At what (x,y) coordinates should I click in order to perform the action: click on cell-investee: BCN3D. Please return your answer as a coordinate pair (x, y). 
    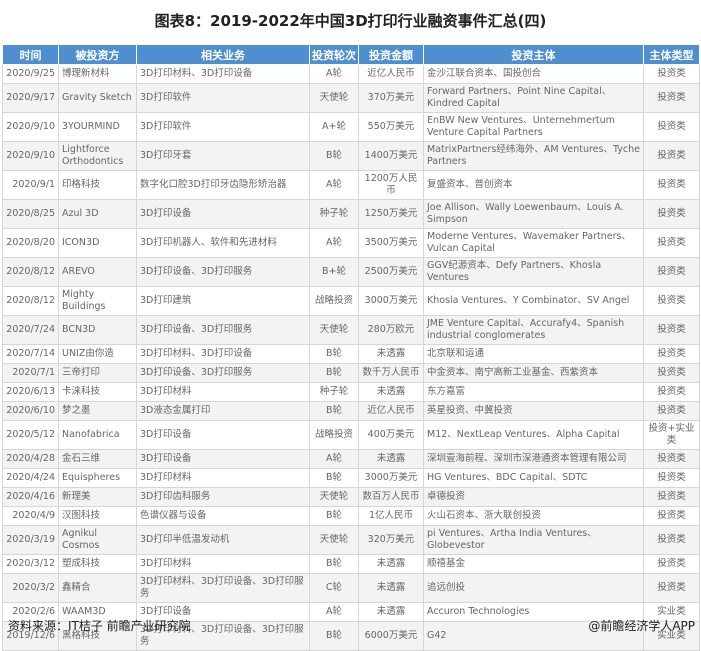
    Looking at the image, I should click on (97, 330).